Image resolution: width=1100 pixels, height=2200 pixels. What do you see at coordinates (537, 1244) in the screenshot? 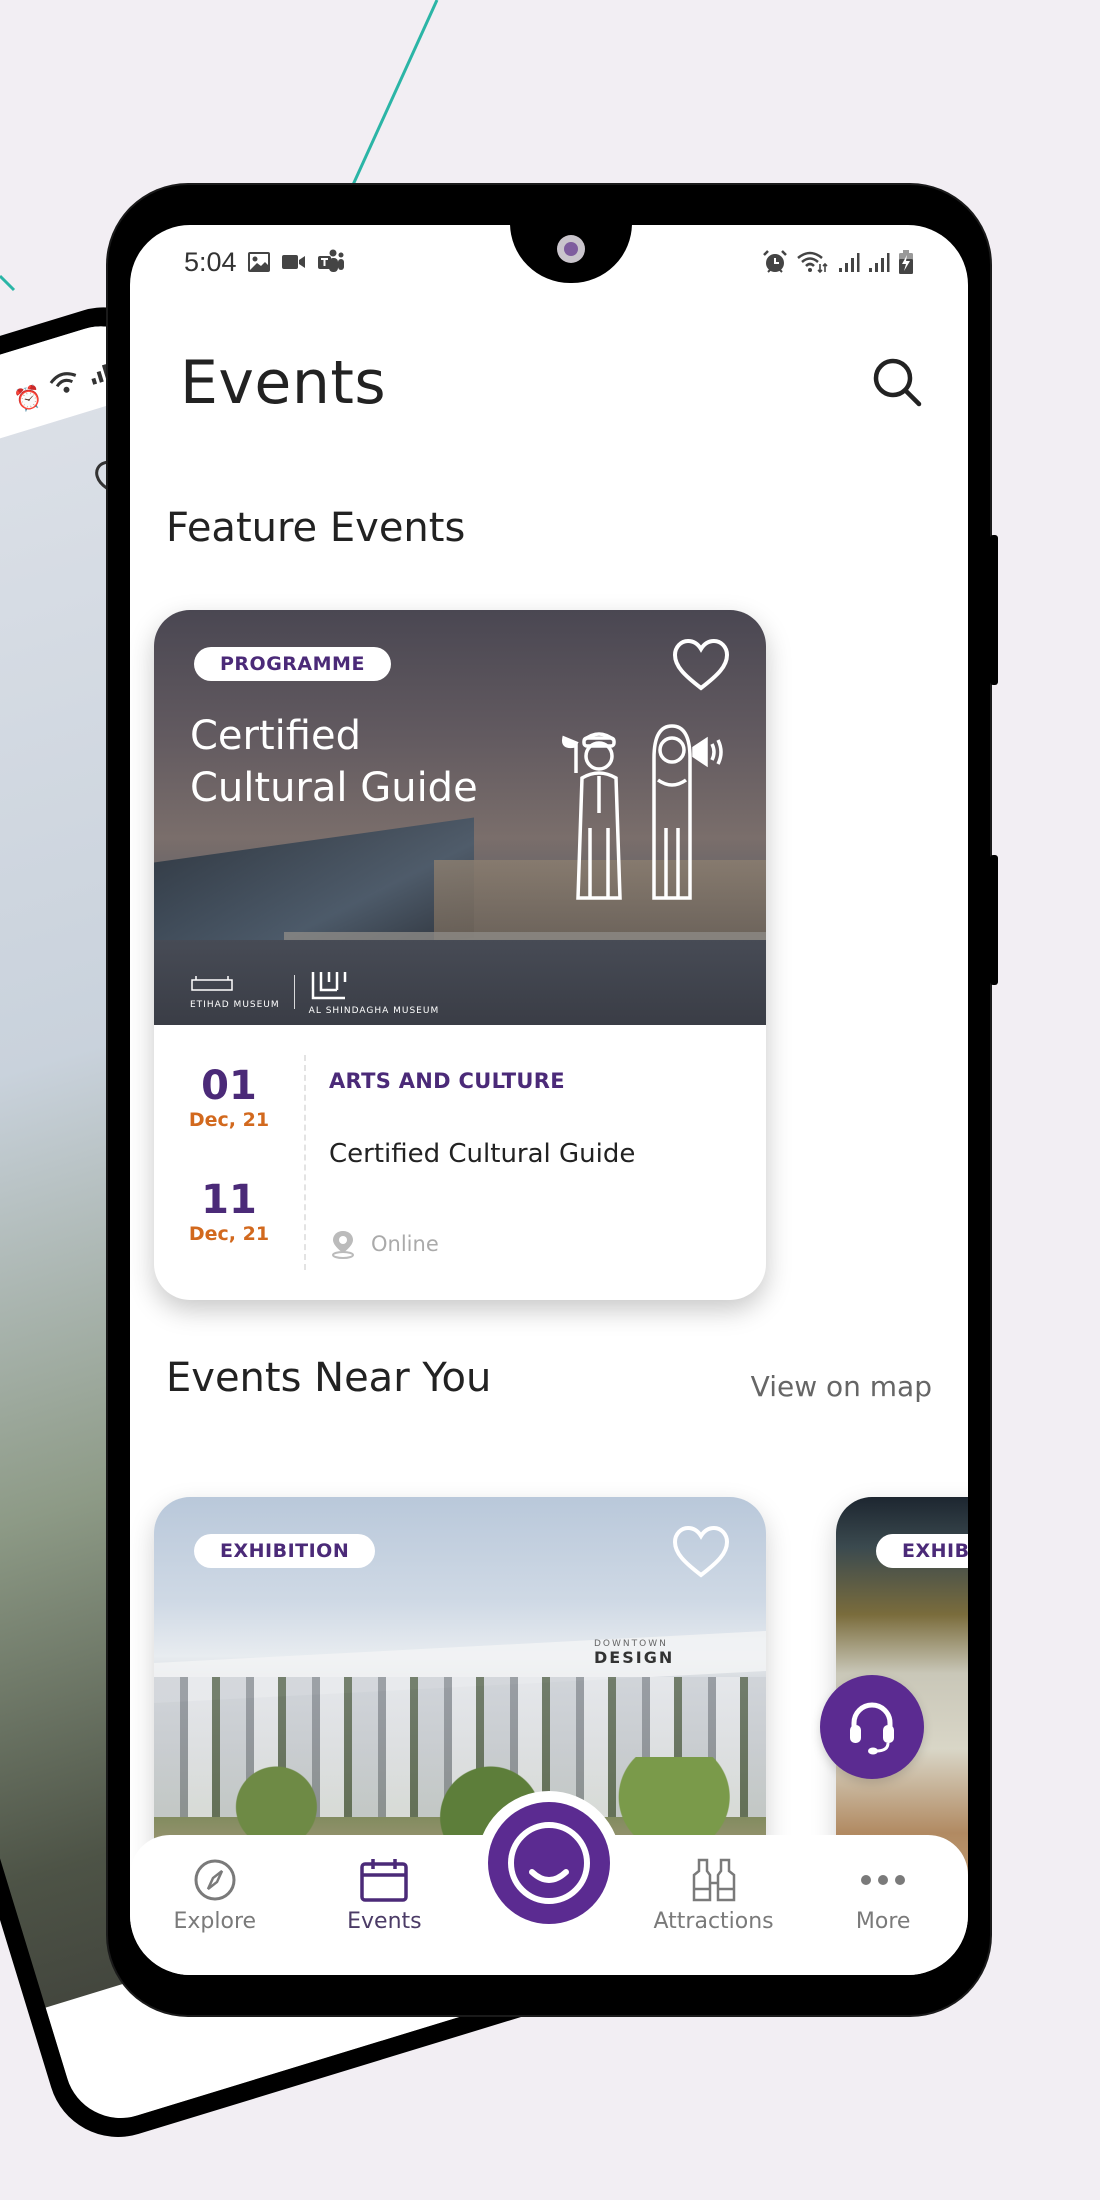
I see `event-location: Online` at bounding box center [537, 1244].